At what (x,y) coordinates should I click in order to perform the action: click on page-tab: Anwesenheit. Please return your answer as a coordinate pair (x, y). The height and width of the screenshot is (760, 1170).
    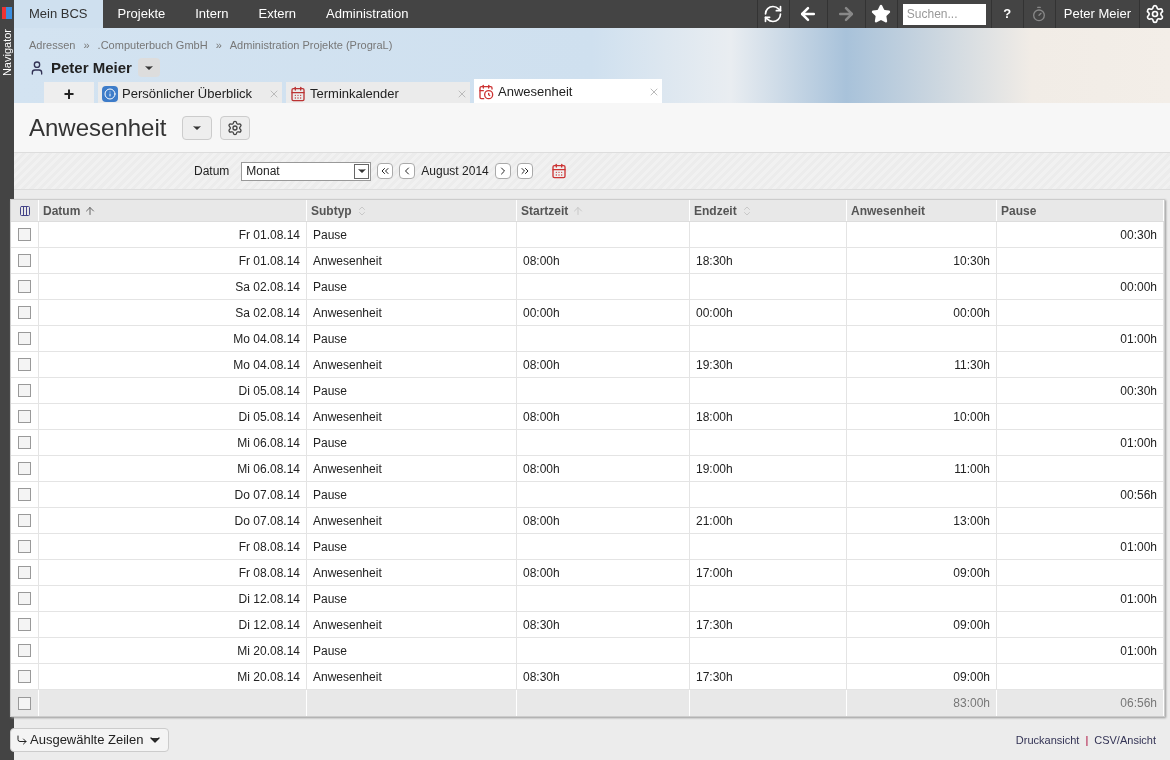
    Looking at the image, I should click on (568, 92).